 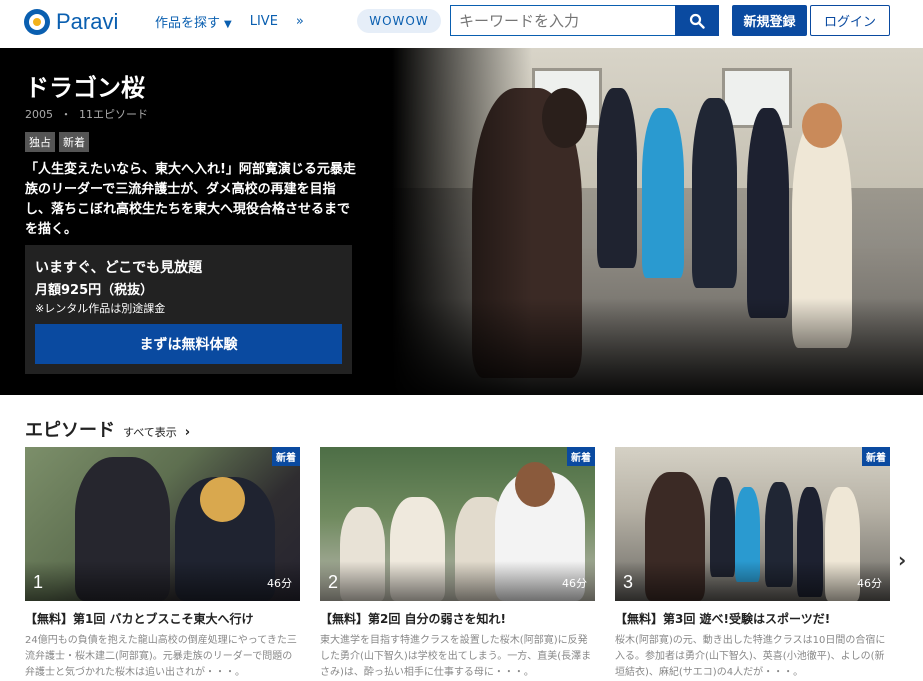 What do you see at coordinates (752, 618) in the screenshot?
I see `episode-title: 【無料】第3回 遊べ!受験はスポーツだ!` at bounding box center [752, 618].